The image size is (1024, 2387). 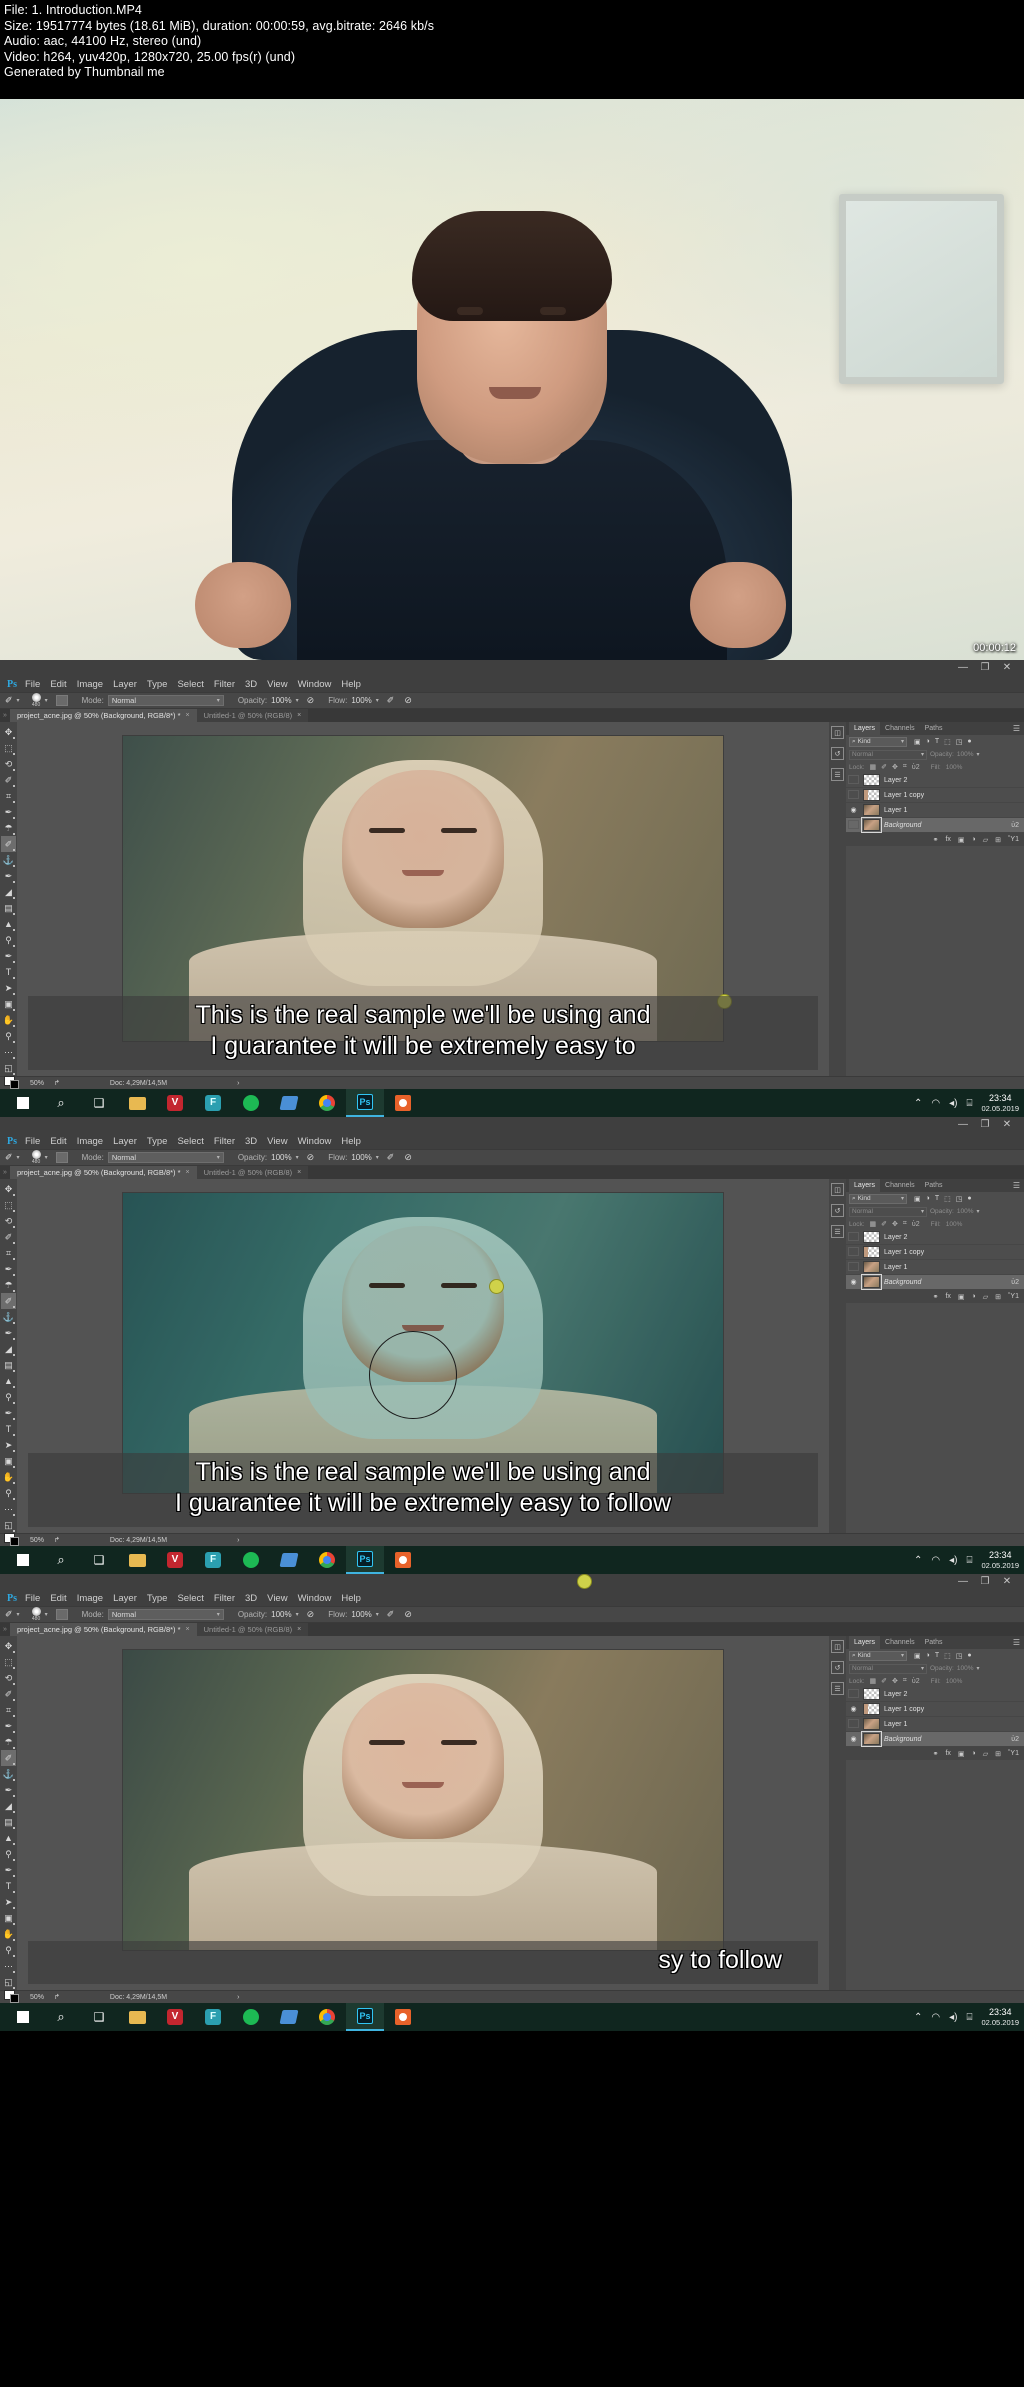 I want to click on brush-tool: ✐, so click(x=8, y=844).